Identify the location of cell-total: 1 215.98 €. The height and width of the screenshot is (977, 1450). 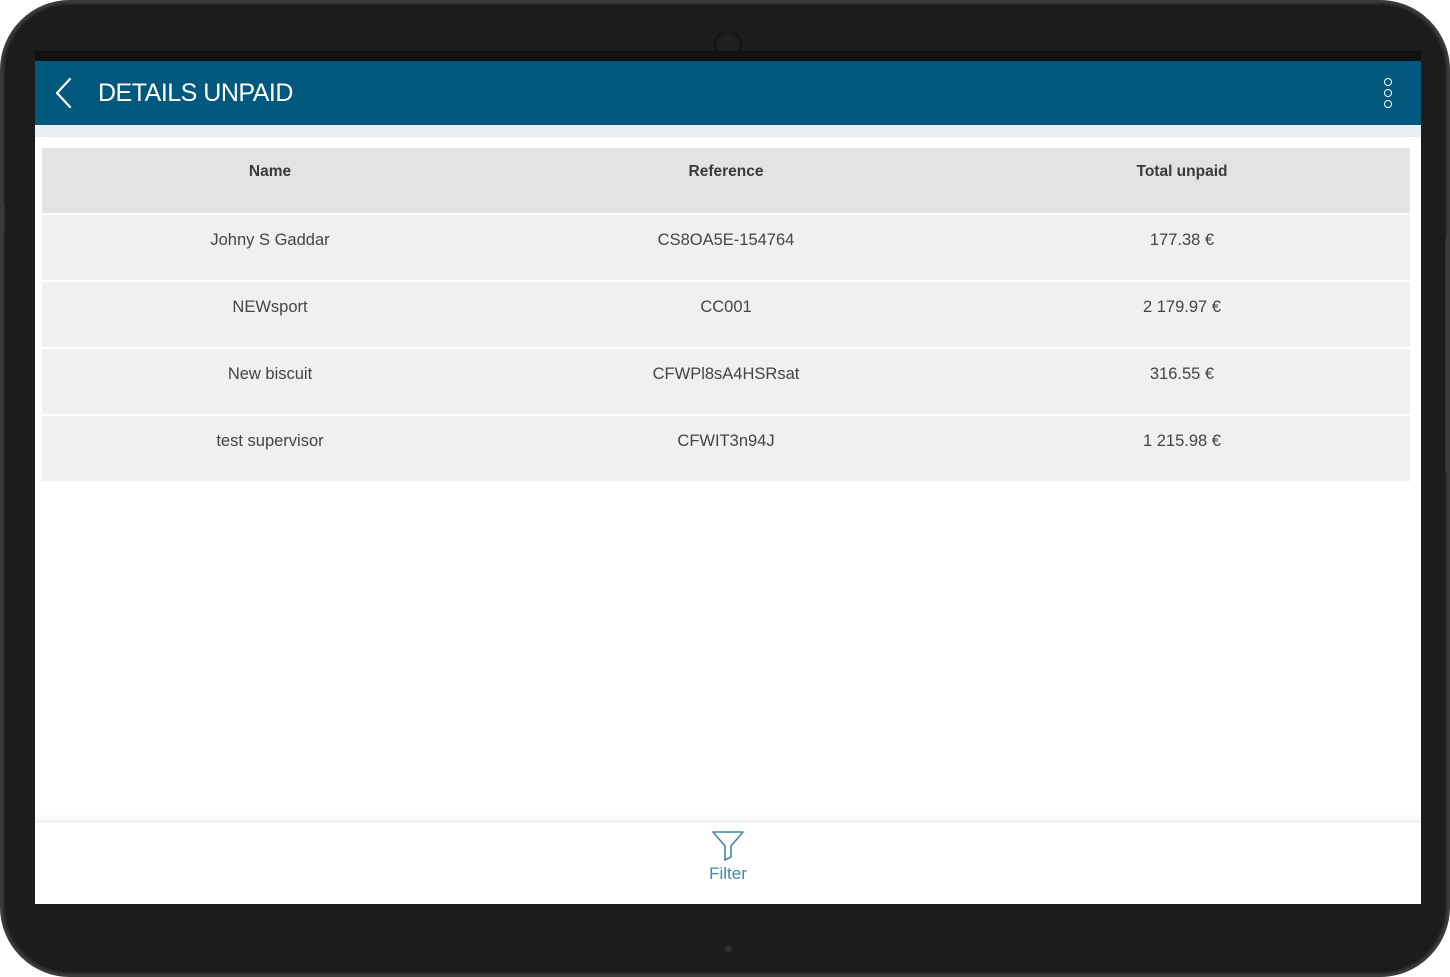
(1182, 441).